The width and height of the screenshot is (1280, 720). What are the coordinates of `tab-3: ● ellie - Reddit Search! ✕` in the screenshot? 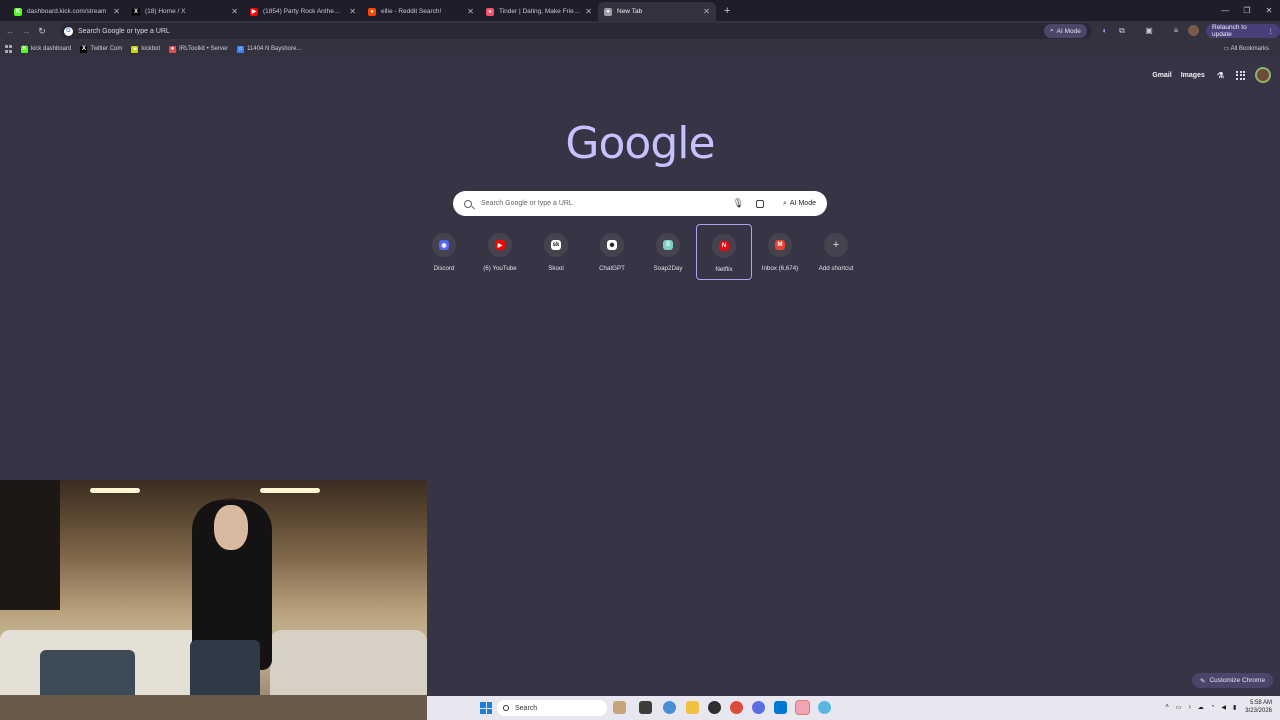 It's located at (421, 11).